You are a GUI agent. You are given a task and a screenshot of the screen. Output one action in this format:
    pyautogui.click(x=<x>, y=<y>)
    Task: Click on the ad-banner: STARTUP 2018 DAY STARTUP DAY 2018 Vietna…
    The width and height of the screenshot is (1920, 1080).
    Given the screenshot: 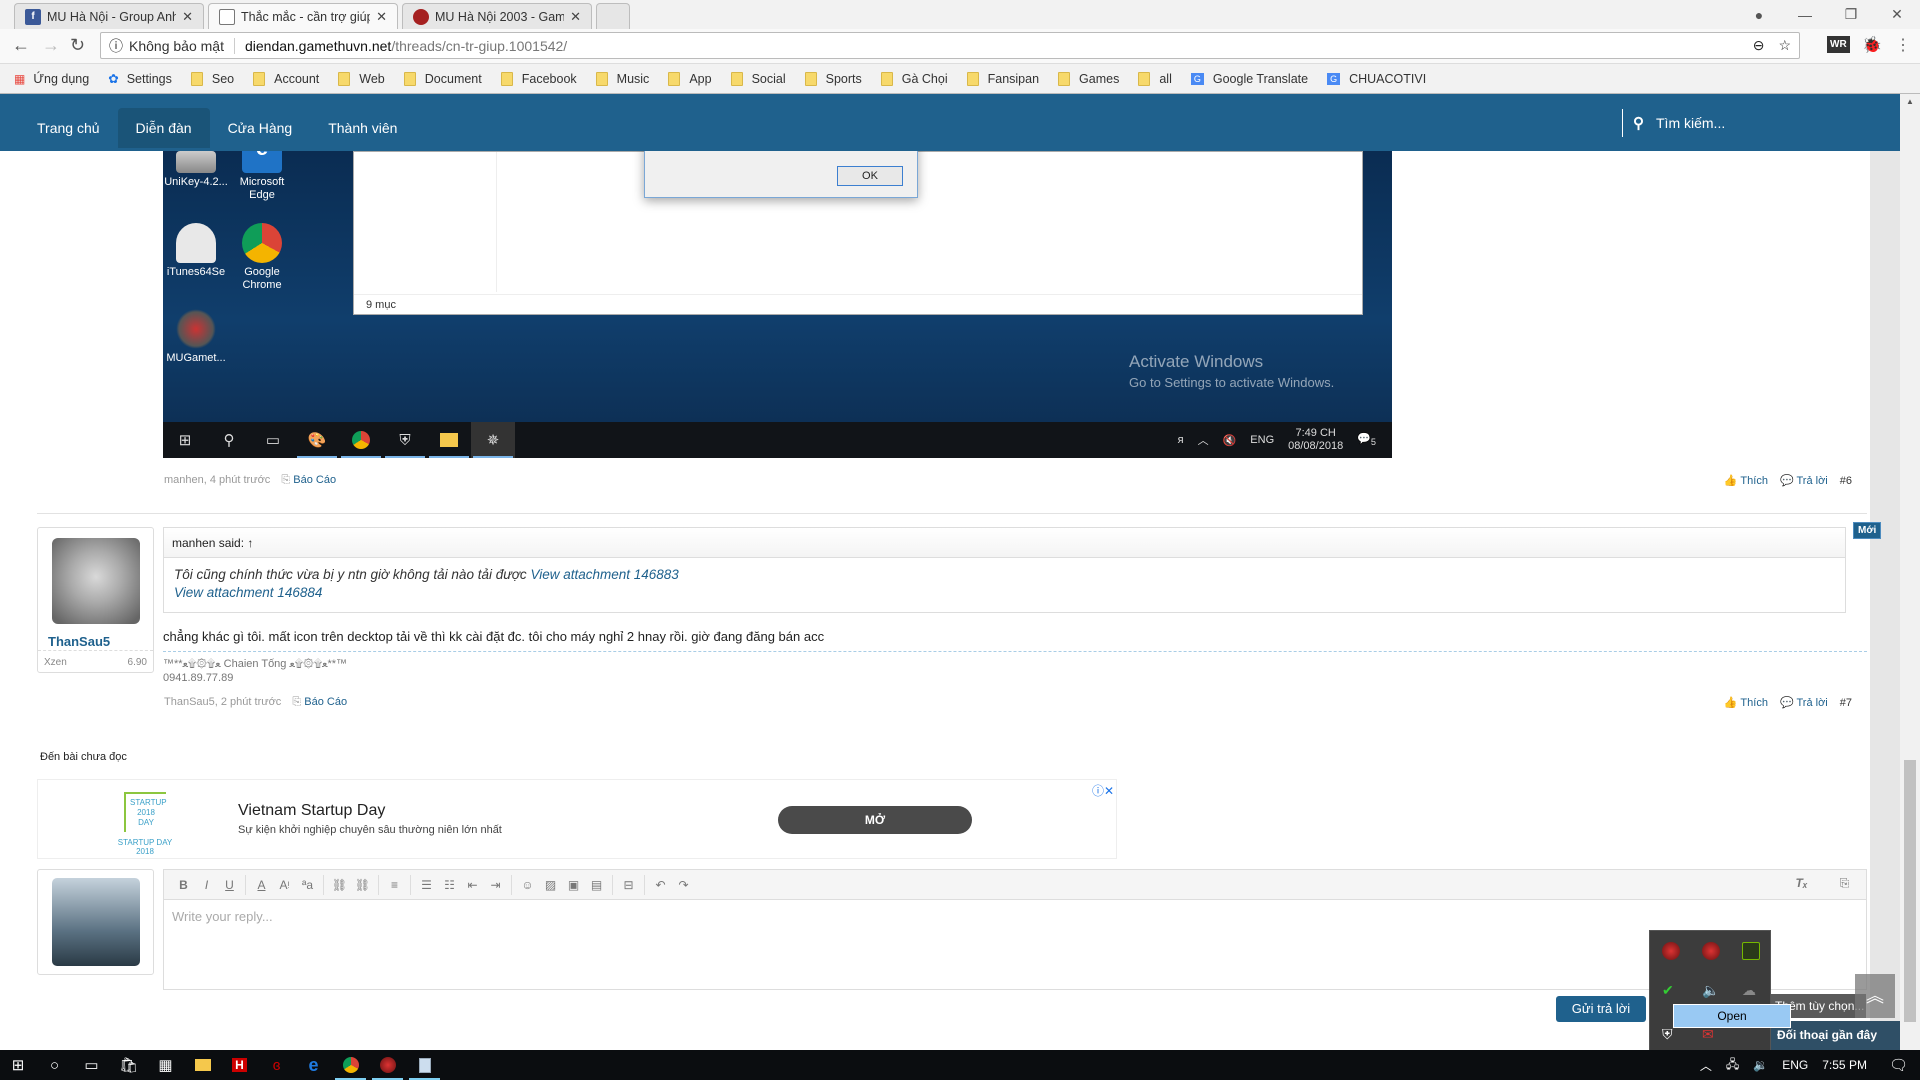 What is the action you would take?
    pyautogui.click(x=577, y=819)
    